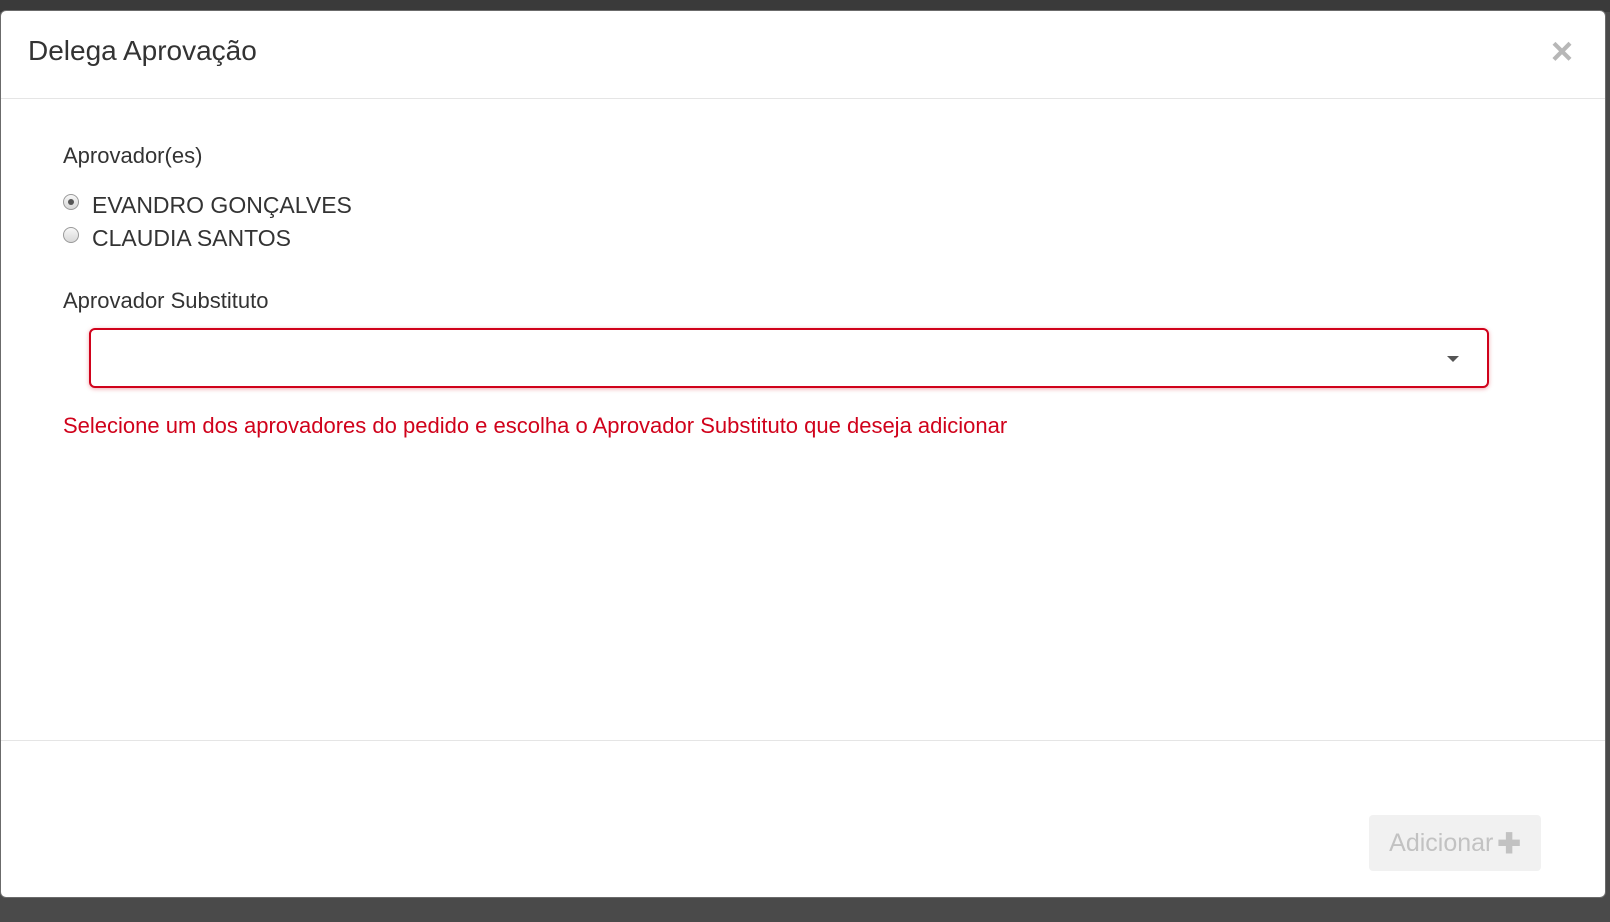 This screenshot has height=922, width=1610. I want to click on approver-option-evandro: EVANDRO GONÇALVES, so click(207, 205).